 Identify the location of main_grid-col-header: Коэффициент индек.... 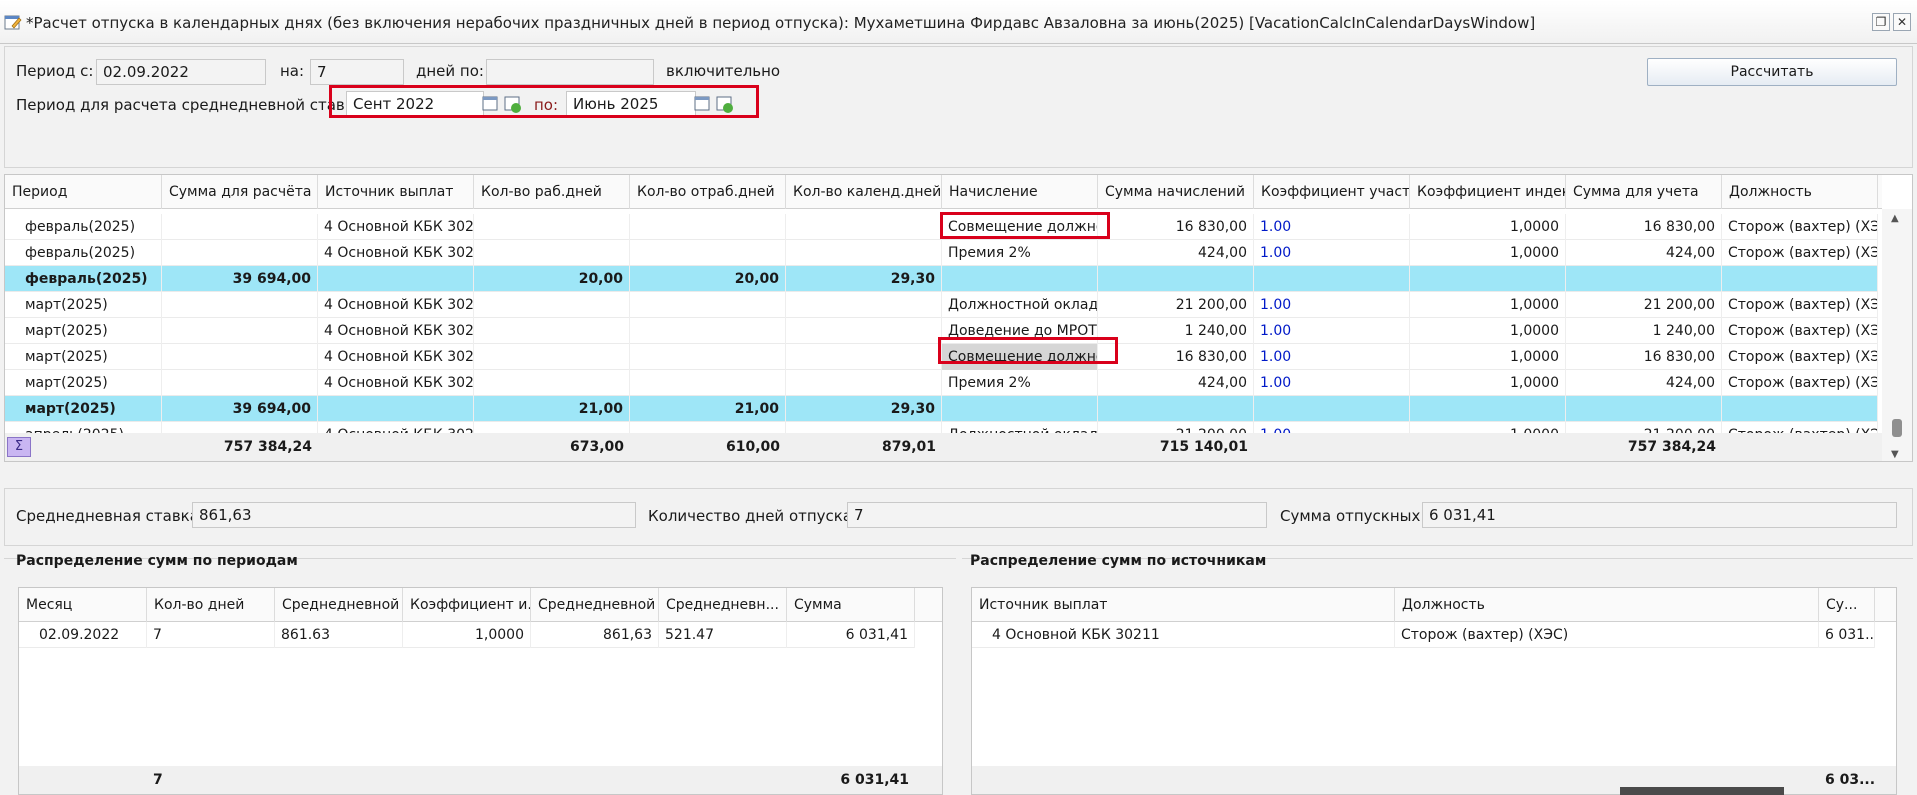
(1488, 192).